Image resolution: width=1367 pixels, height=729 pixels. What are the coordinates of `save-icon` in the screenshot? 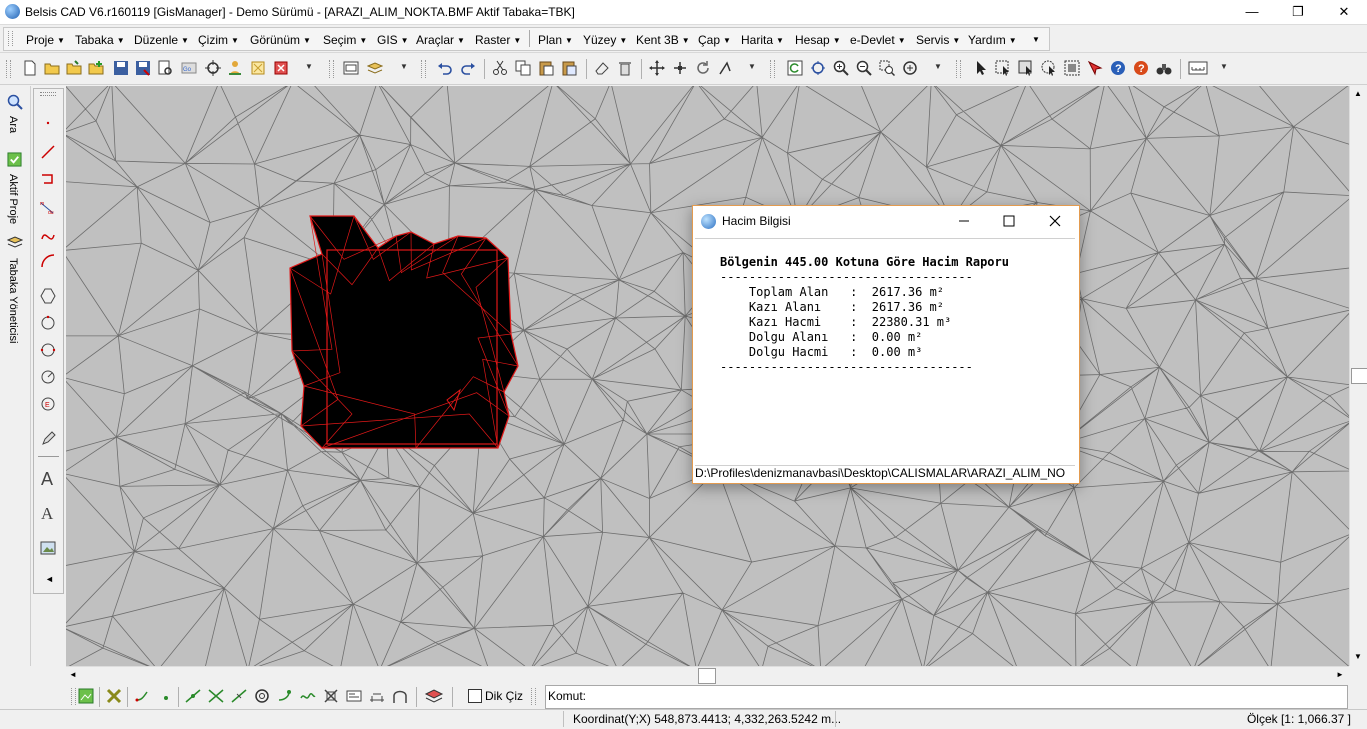 It's located at (121, 68).